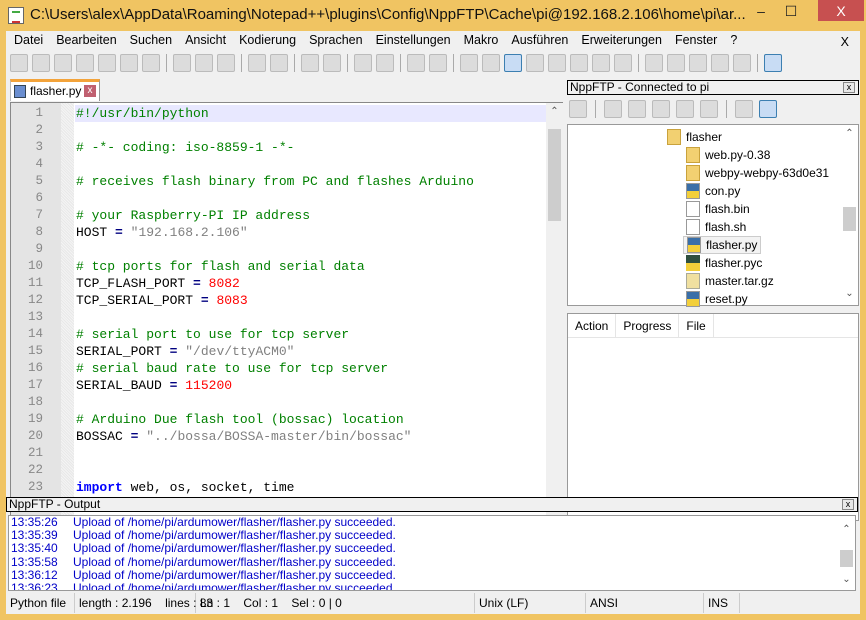 Image resolution: width=866 pixels, height=620 pixels. What do you see at coordinates (601, 63) in the screenshot?
I see `folder-workspace-icon` at bounding box center [601, 63].